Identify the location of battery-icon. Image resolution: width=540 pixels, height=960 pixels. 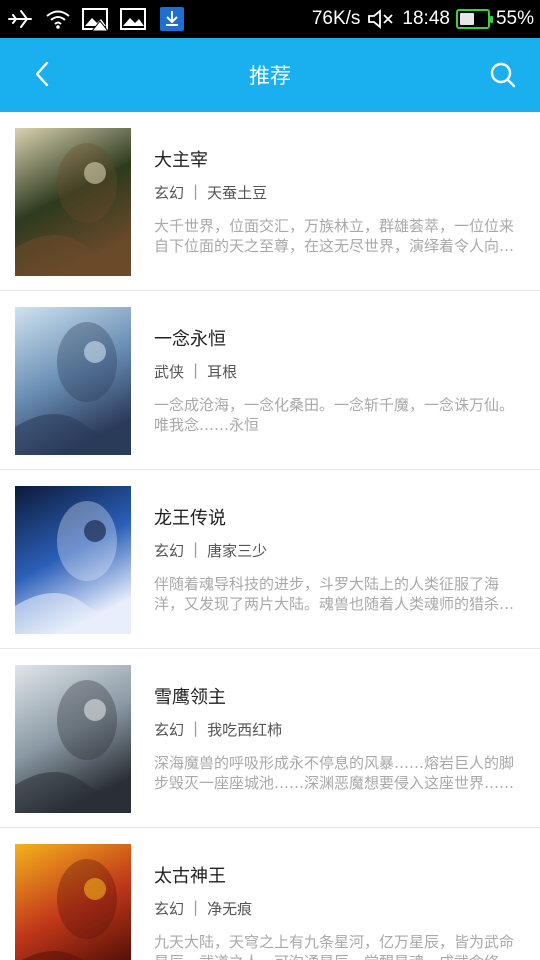
(474, 19).